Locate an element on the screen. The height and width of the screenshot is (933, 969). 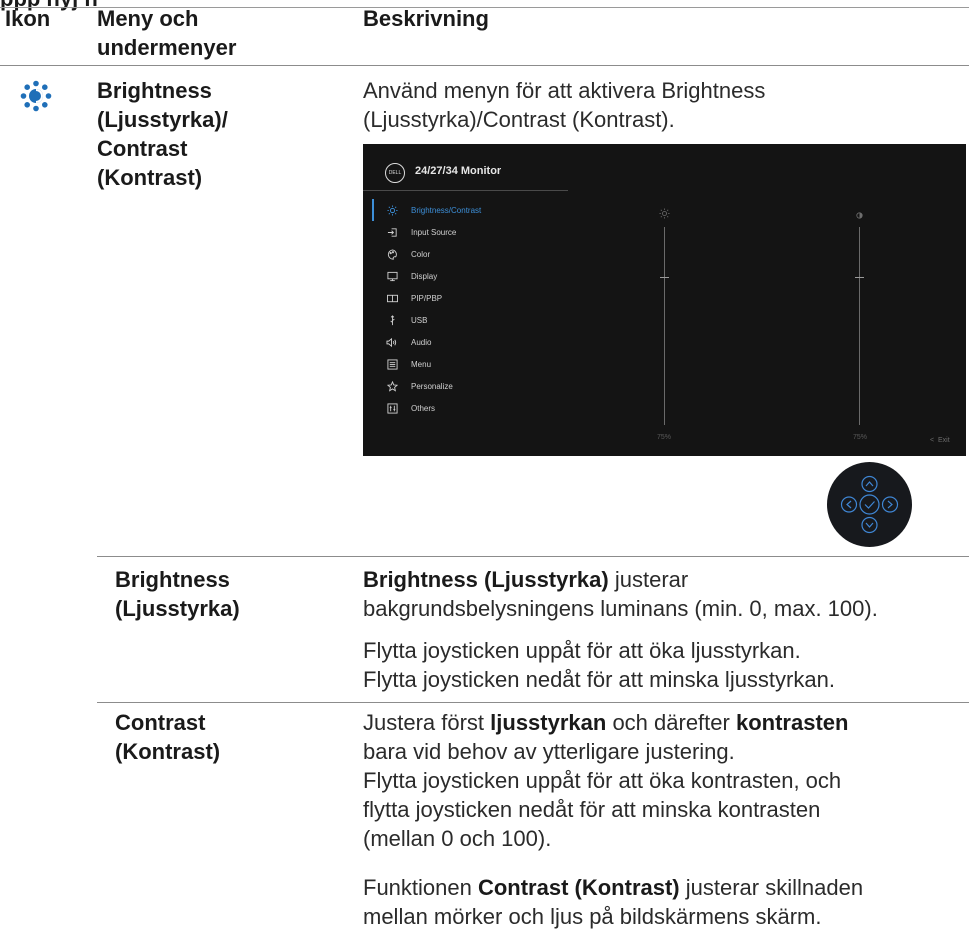
brightness-title-line2: (Ljusstyrka) is located at coordinates (177, 608).